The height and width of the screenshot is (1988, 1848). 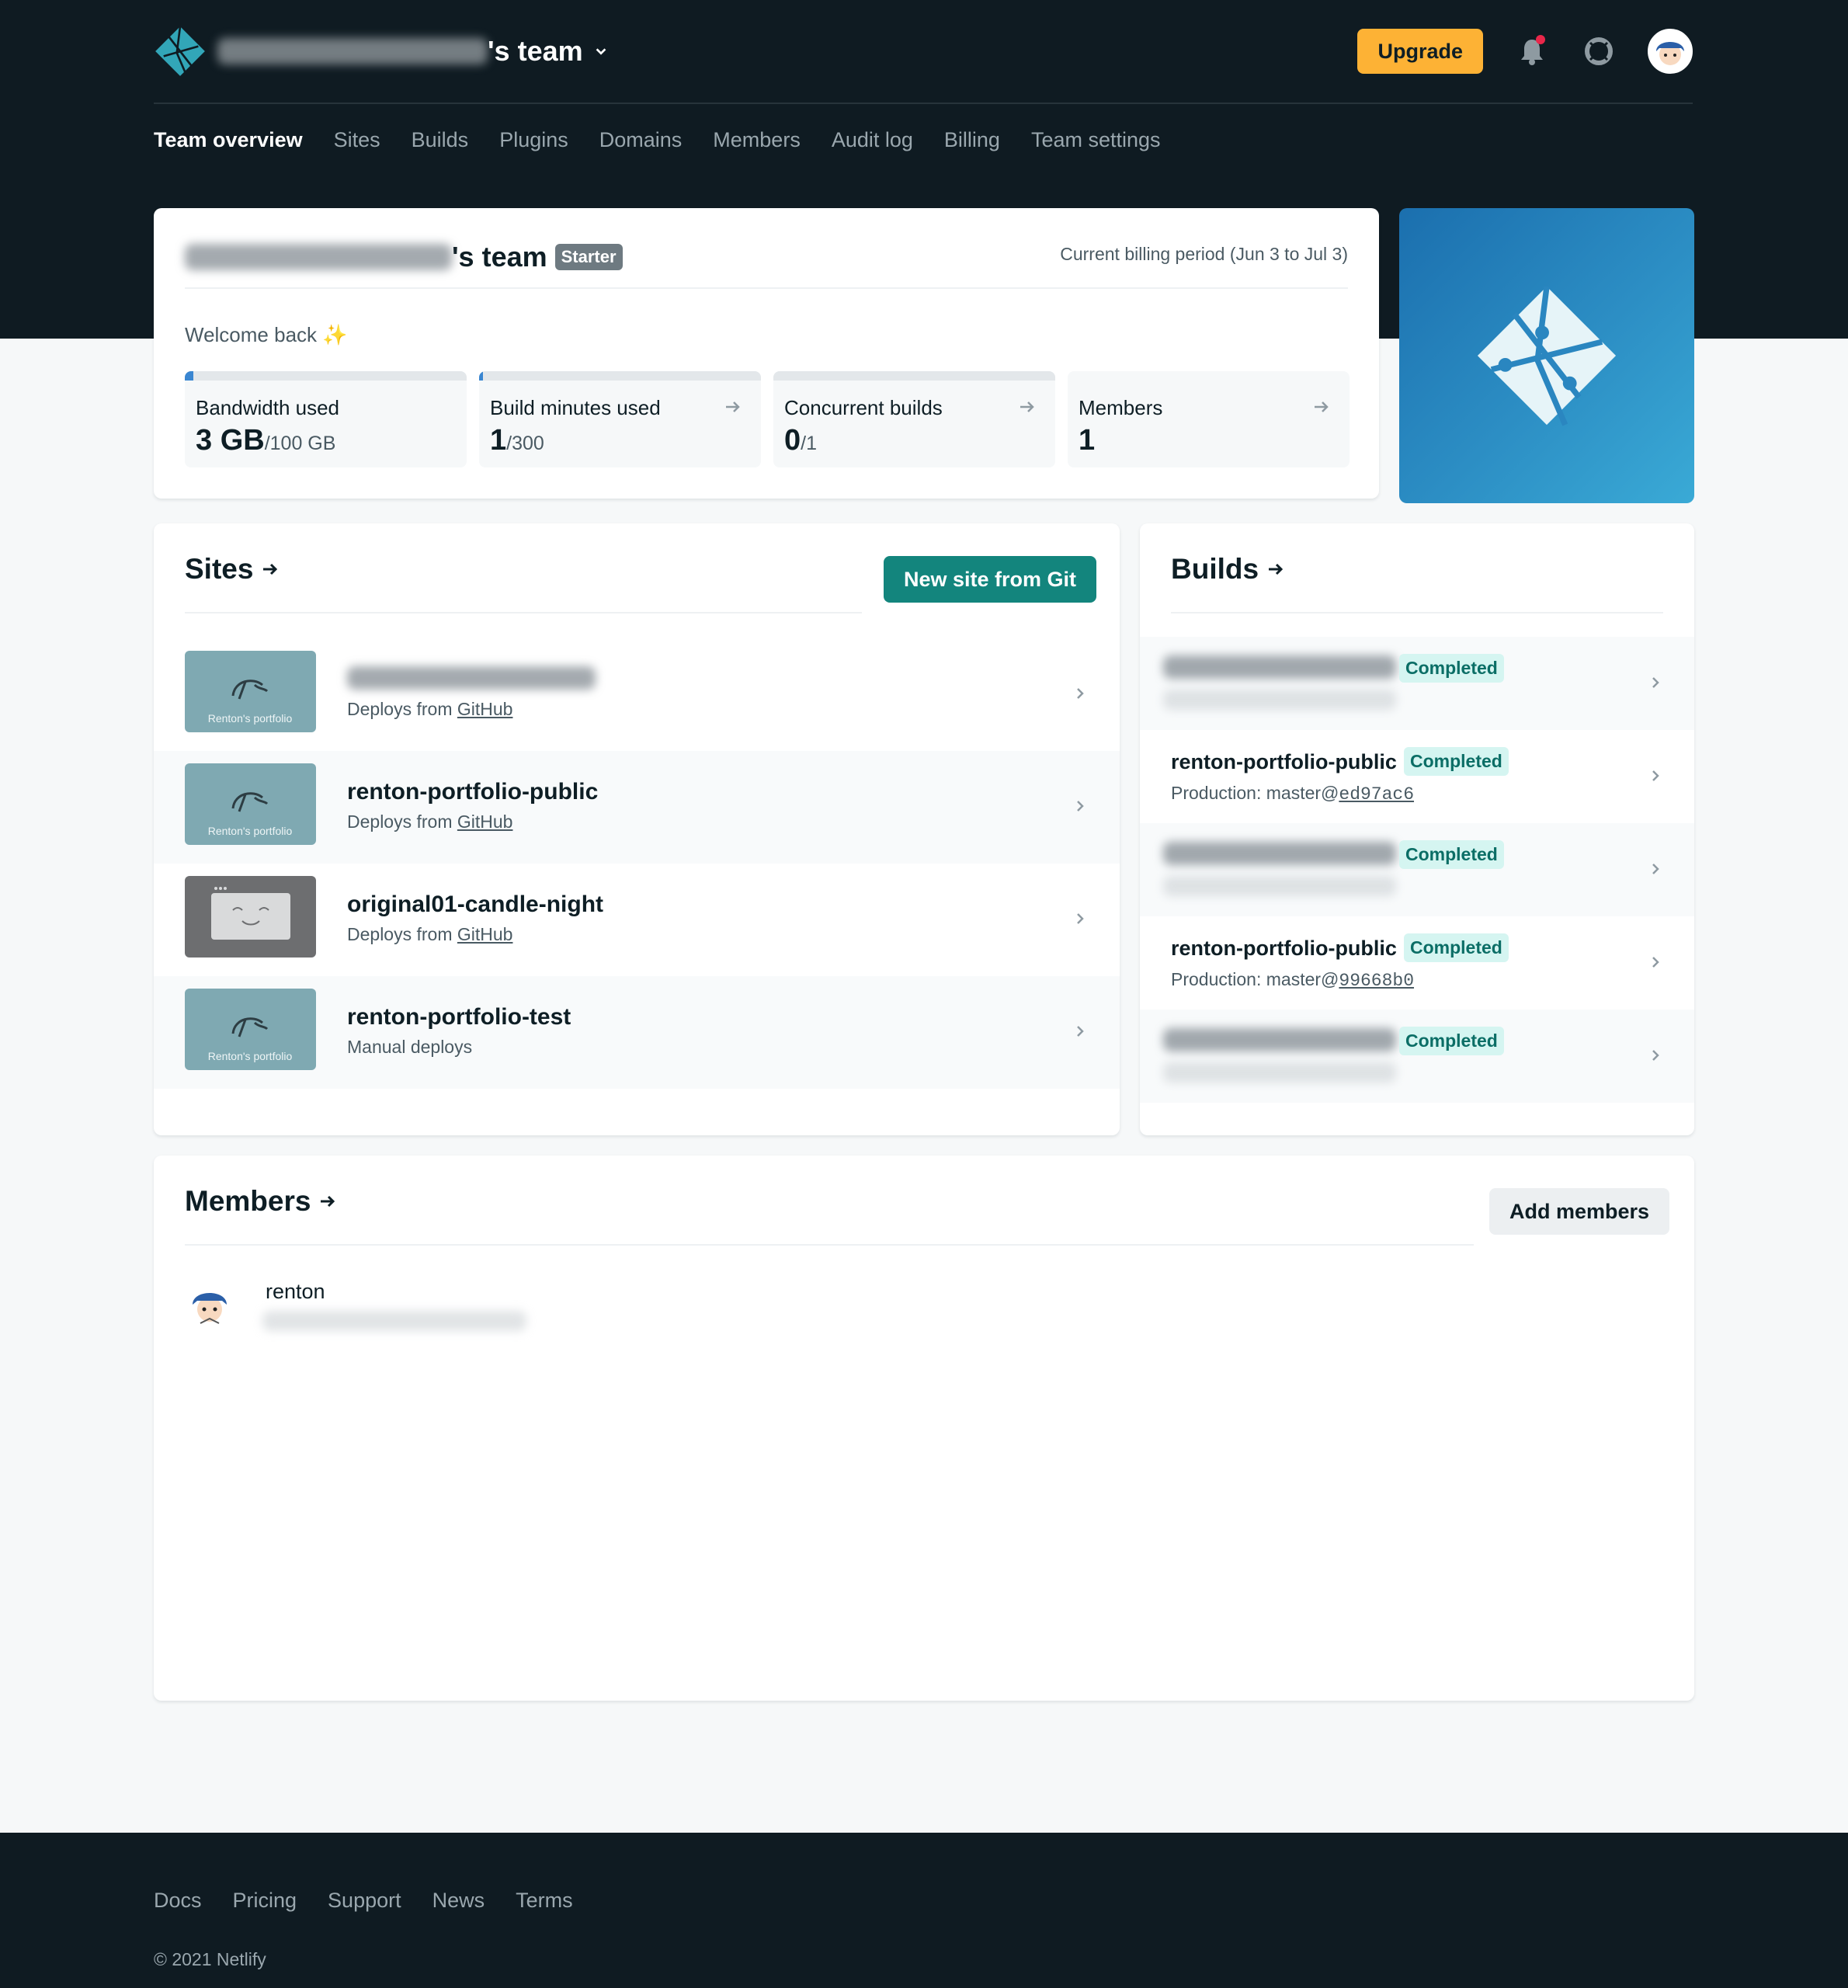 What do you see at coordinates (523, 569) in the screenshot?
I see `sites-title-link: Sites` at bounding box center [523, 569].